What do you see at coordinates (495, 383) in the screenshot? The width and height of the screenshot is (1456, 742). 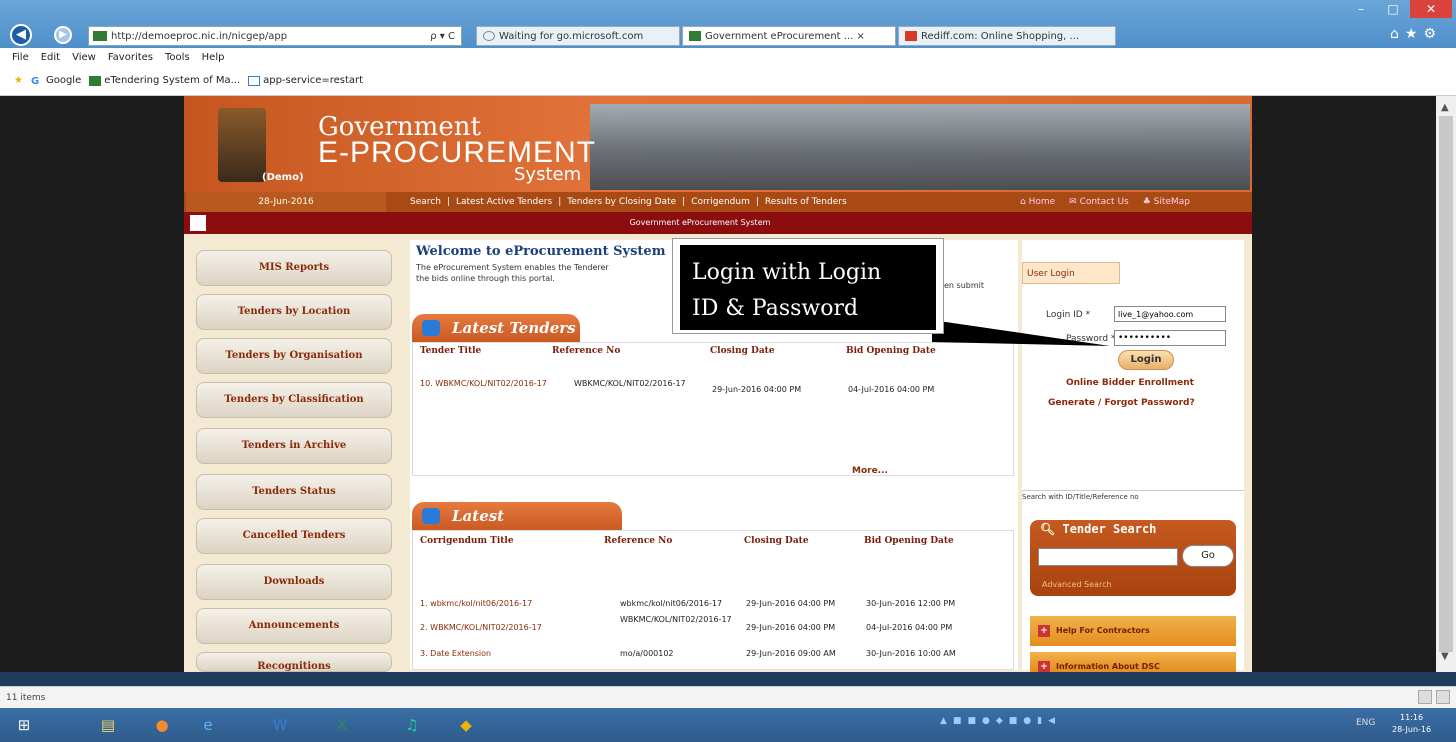 I see `tender-row-title: 10. WBKMC/KOL/NIT02/2016-17` at bounding box center [495, 383].